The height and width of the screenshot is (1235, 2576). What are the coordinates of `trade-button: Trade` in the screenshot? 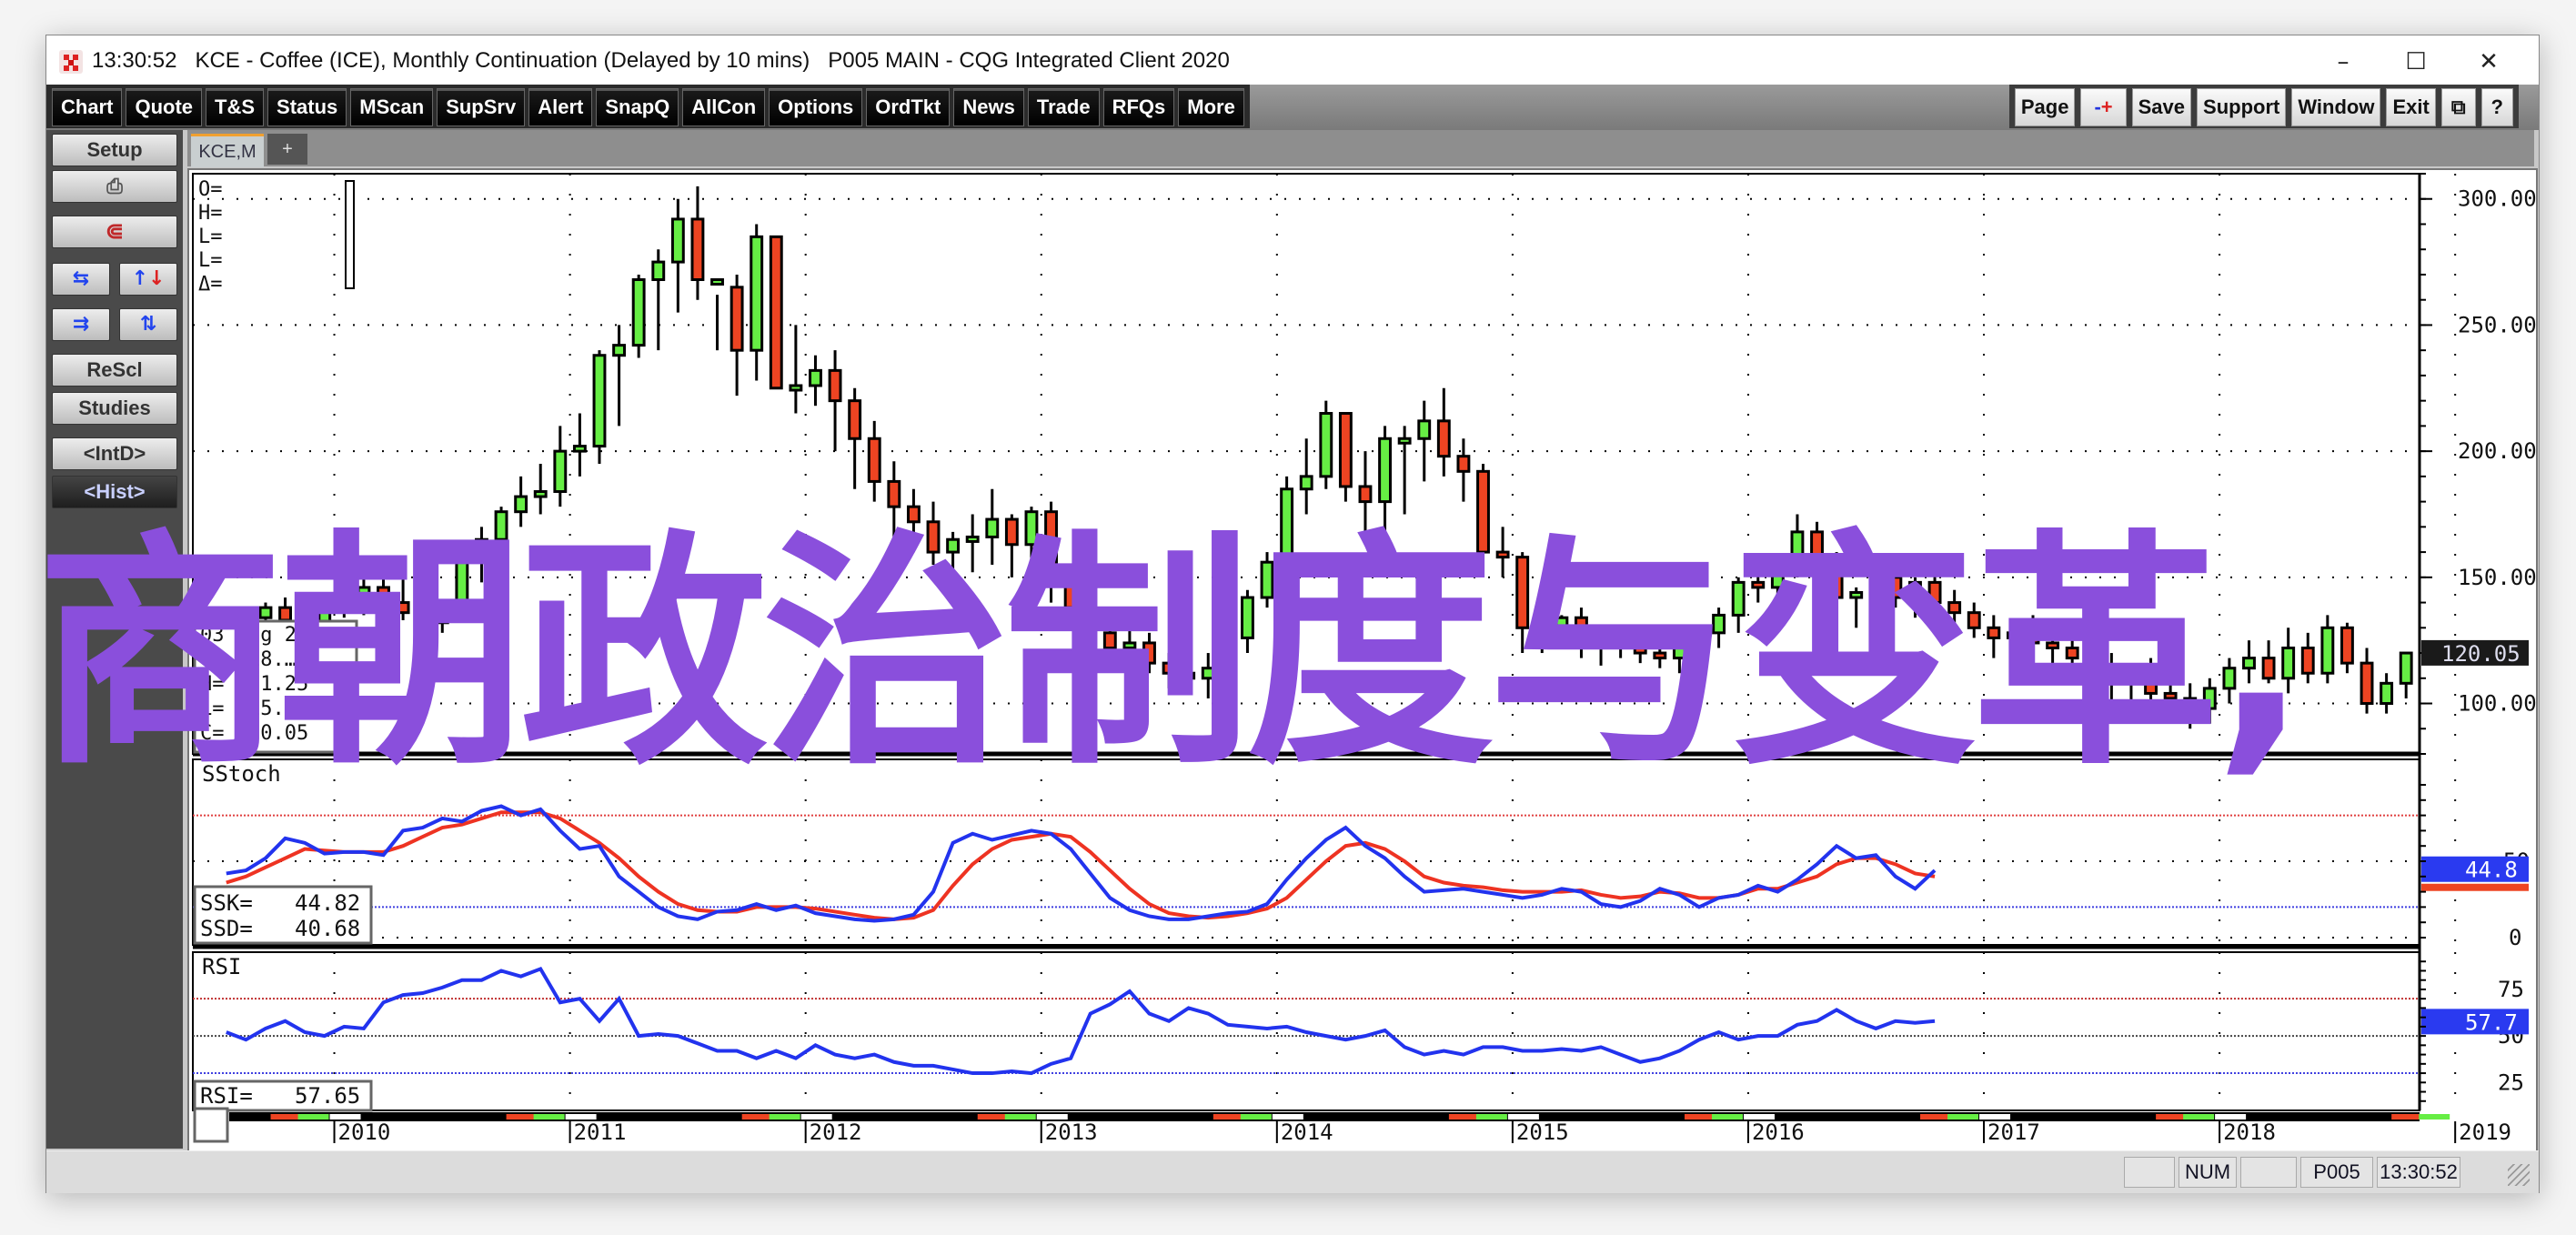 It's located at (1063, 107).